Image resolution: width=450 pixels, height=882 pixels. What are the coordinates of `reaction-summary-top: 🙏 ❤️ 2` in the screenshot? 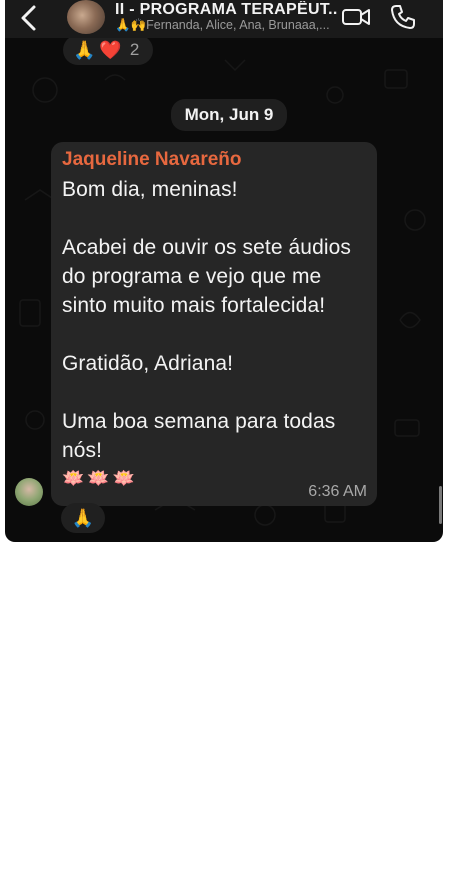 It's located at (108, 50).